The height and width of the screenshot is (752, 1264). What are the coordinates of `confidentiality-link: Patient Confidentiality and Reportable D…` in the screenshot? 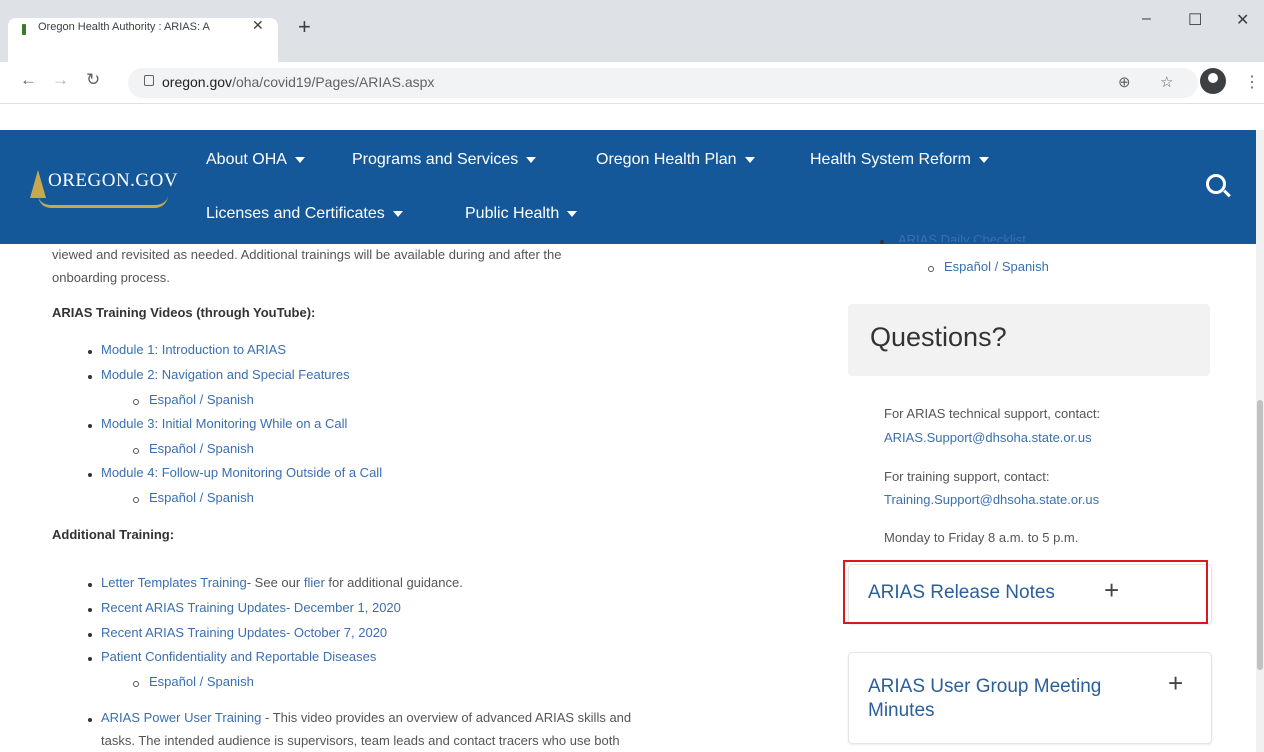 It's located at (238, 656).